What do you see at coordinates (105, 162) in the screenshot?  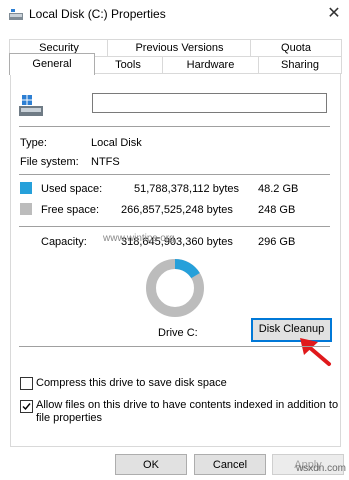 I see `file-system-value: NTFS` at bounding box center [105, 162].